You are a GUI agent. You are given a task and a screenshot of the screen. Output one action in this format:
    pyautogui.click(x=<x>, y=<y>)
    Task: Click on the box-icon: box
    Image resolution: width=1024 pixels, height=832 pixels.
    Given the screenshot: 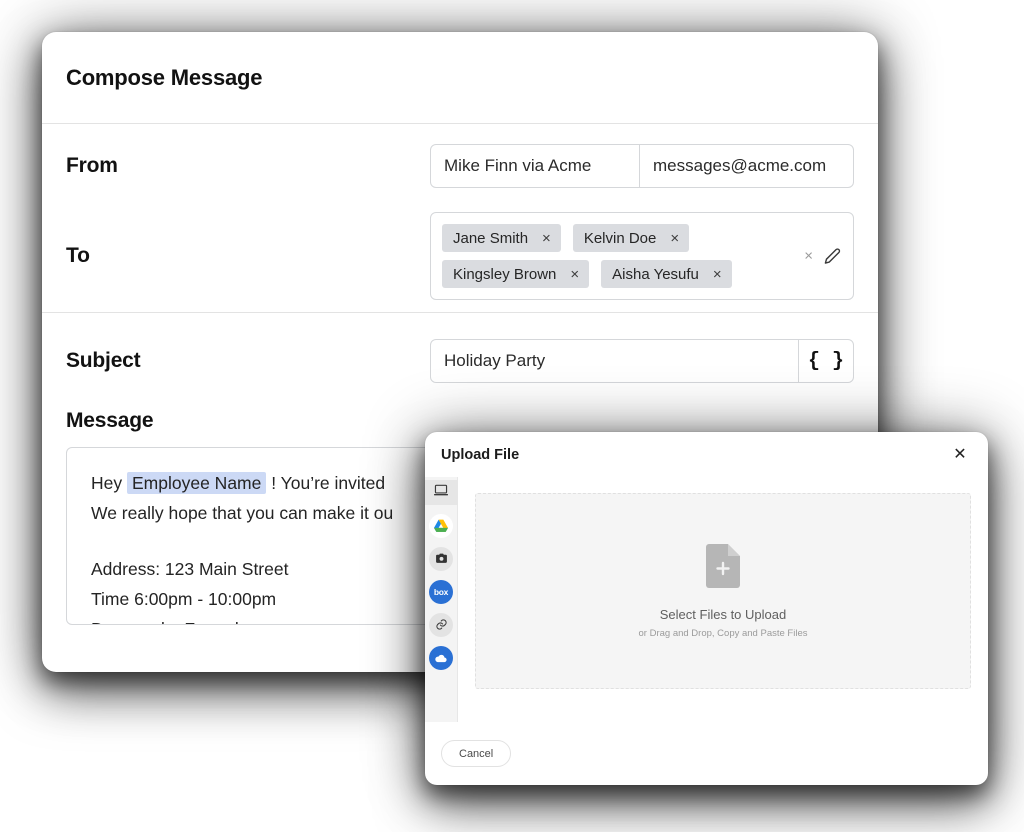 What is the action you would take?
    pyautogui.click(x=441, y=591)
    